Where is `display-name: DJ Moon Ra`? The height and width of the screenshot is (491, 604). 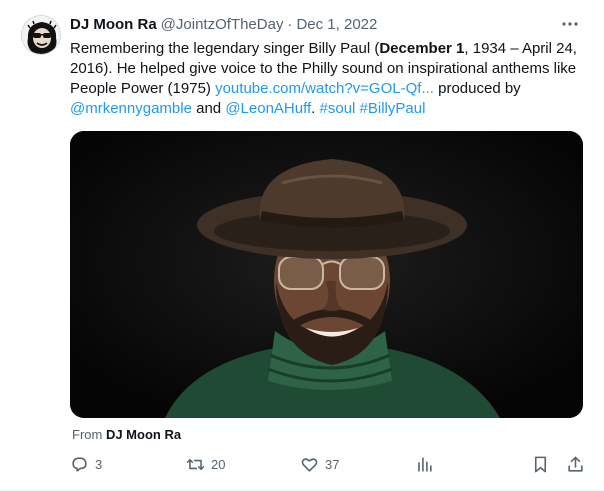 display-name: DJ Moon Ra is located at coordinates (113, 24).